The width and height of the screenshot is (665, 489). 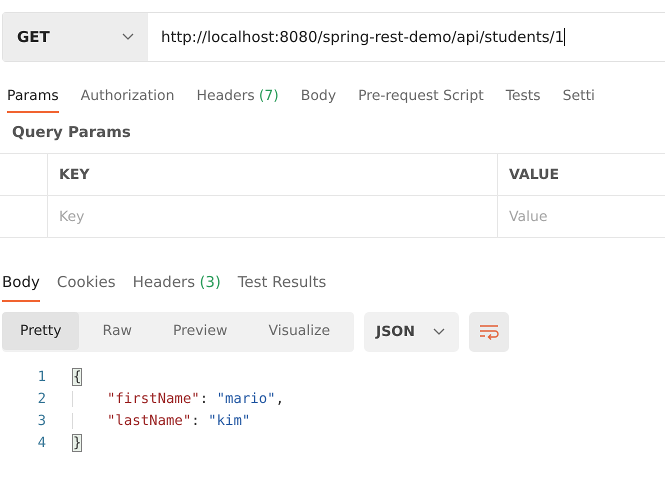 What do you see at coordinates (421, 96) in the screenshot?
I see `request-tab: Pre-request Script` at bounding box center [421, 96].